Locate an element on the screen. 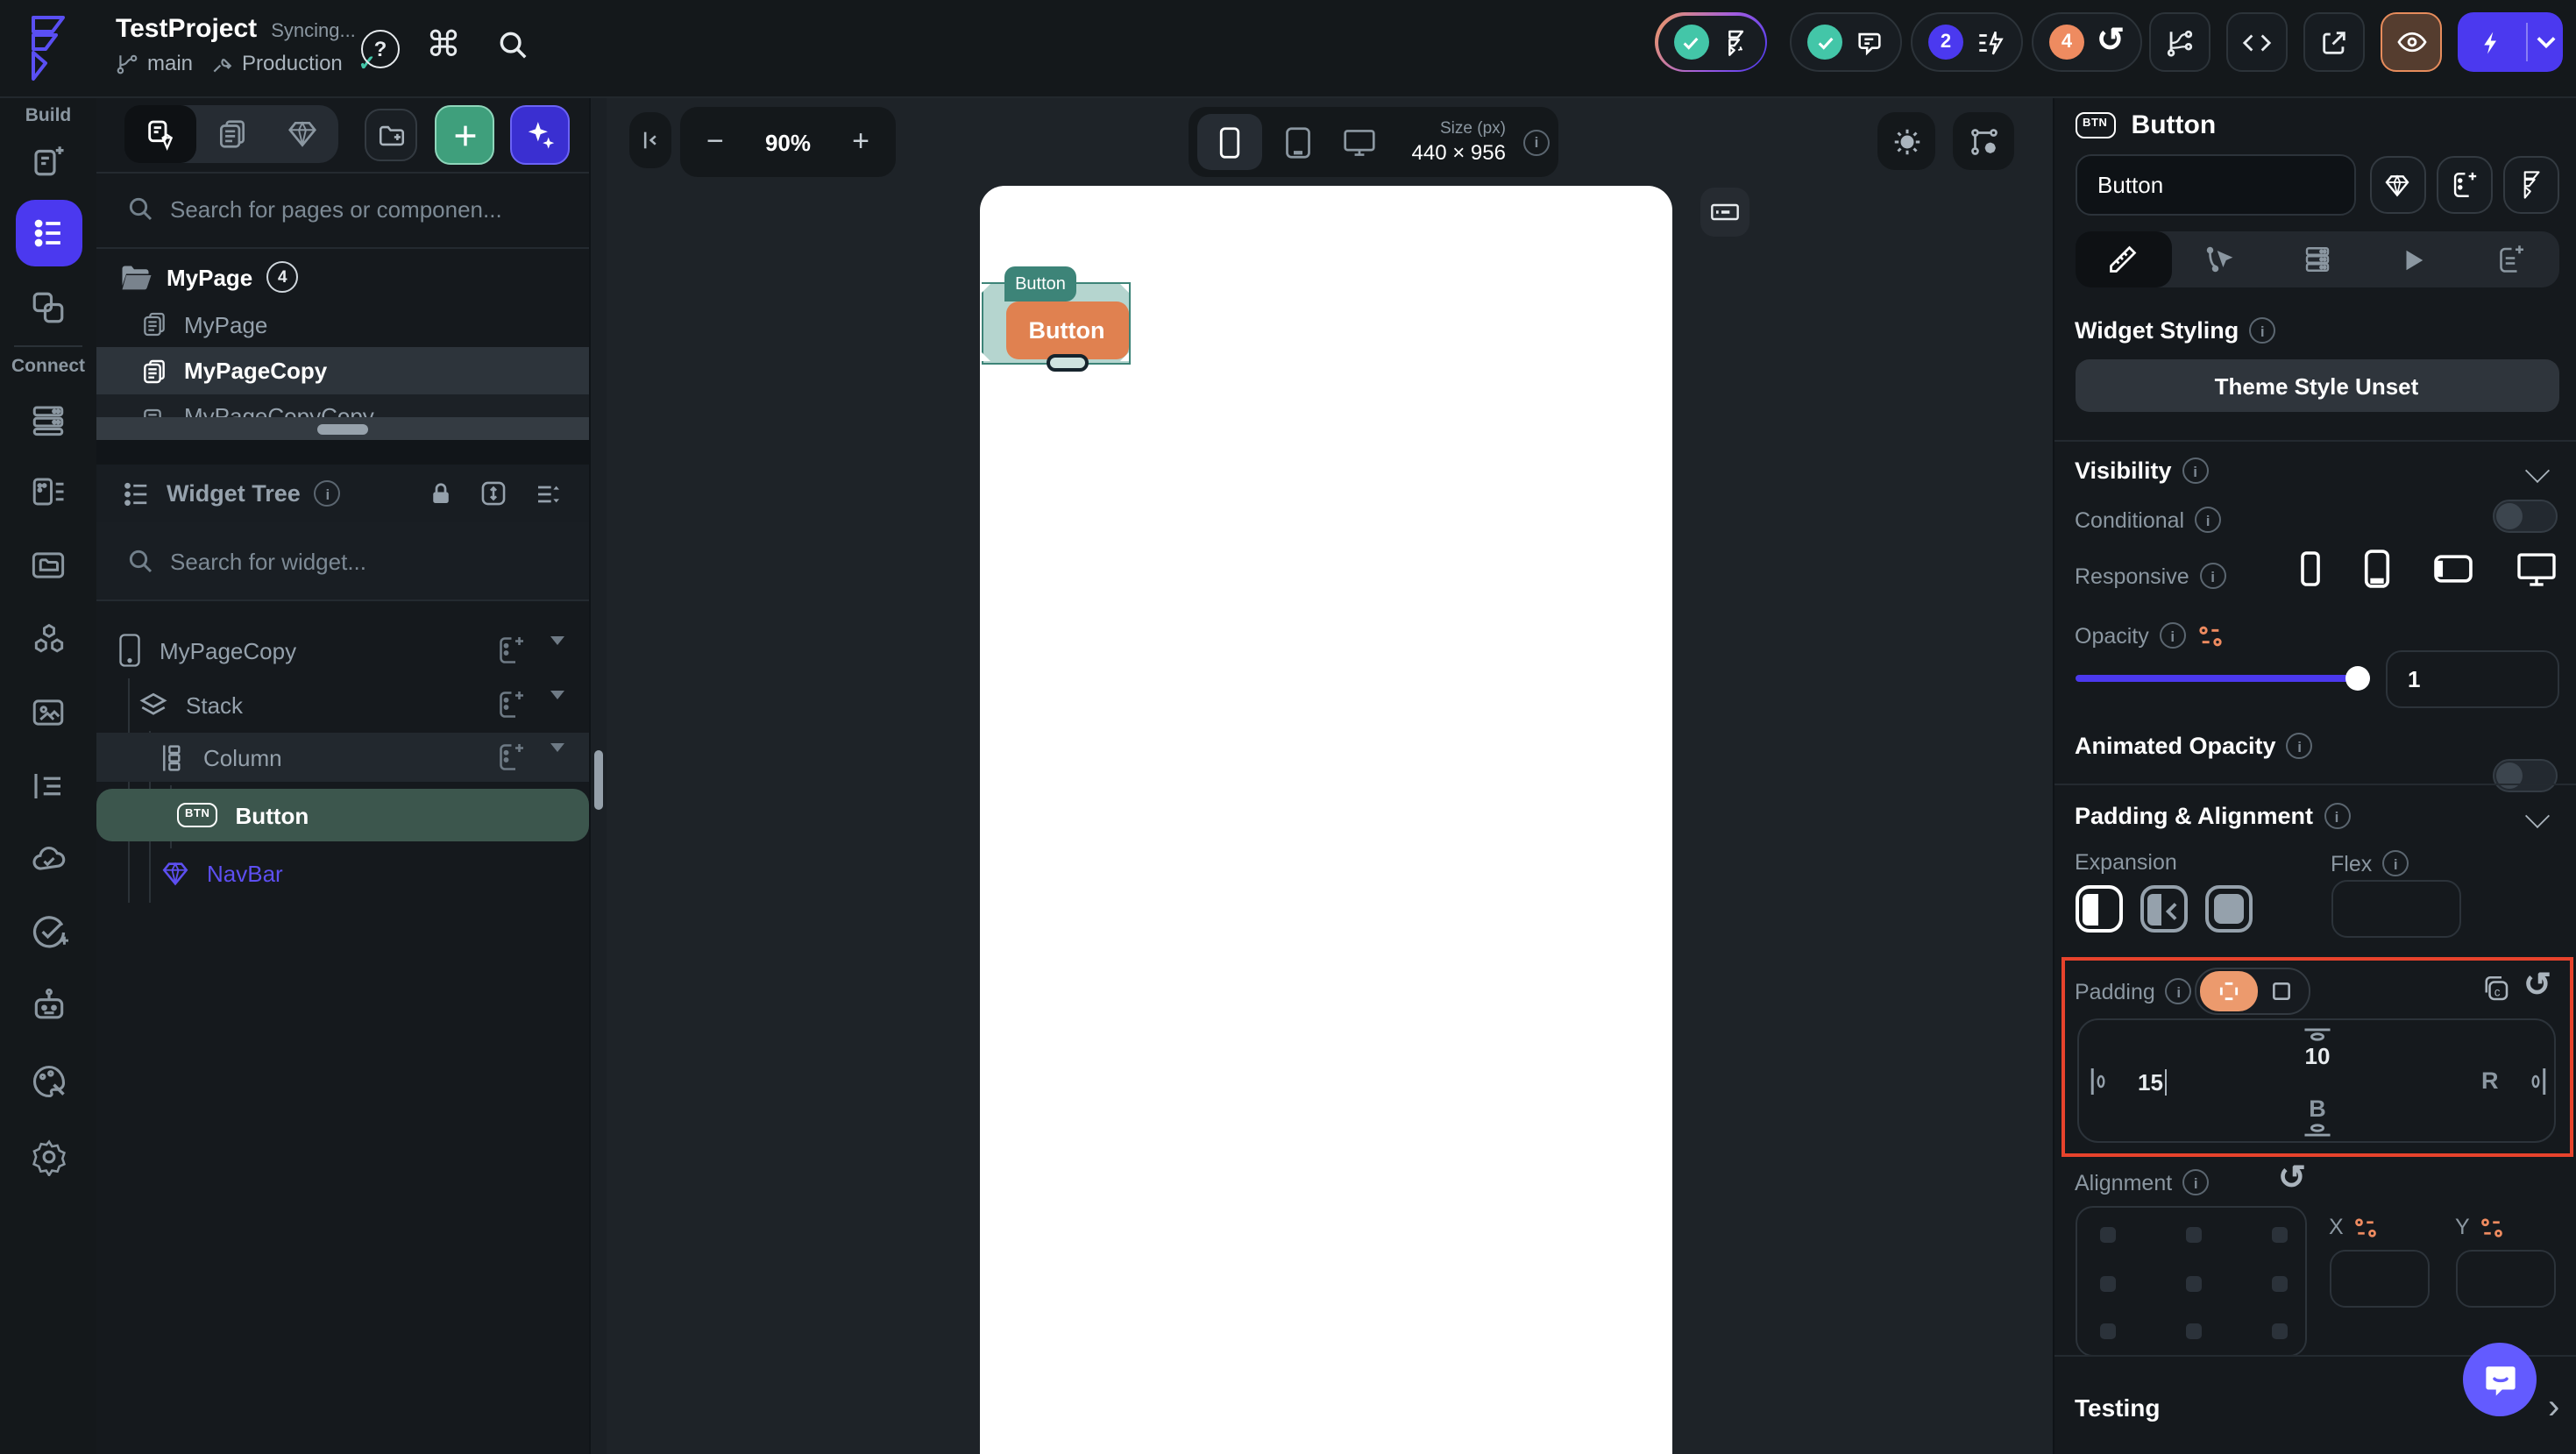  align-center-left is located at coordinates (2107, 1284).